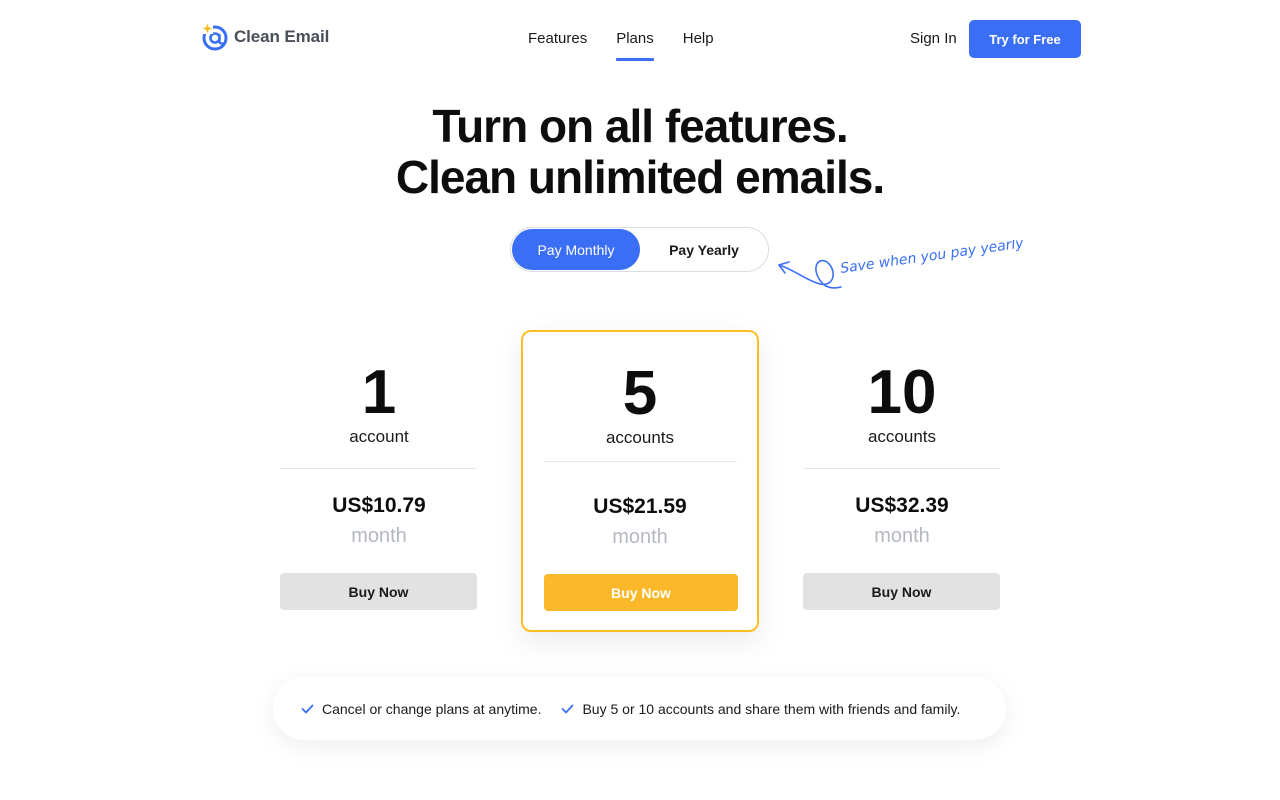  What do you see at coordinates (379, 481) in the screenshot?
I see `plan-card-1-account: 1 account US$10.79 month Buy Now` at bounding box center [379, 481].